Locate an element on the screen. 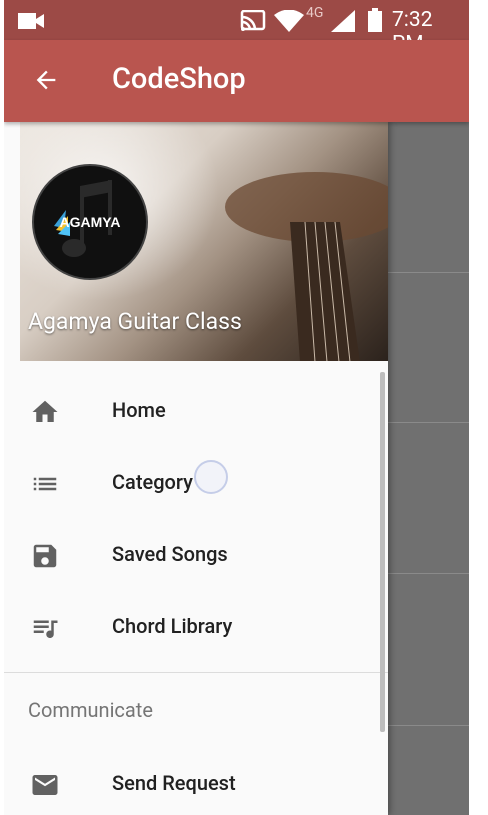  mail-icon is located at coordinates (45, 785).